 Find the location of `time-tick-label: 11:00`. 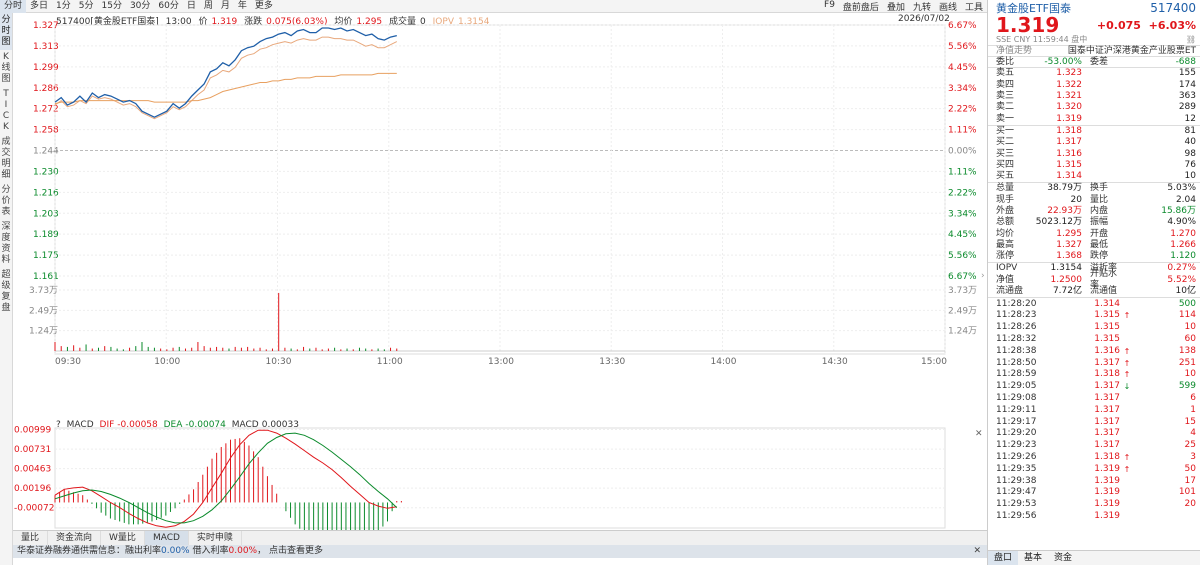

time-tick-label: 11:00 is located at coordinates (390, 362).